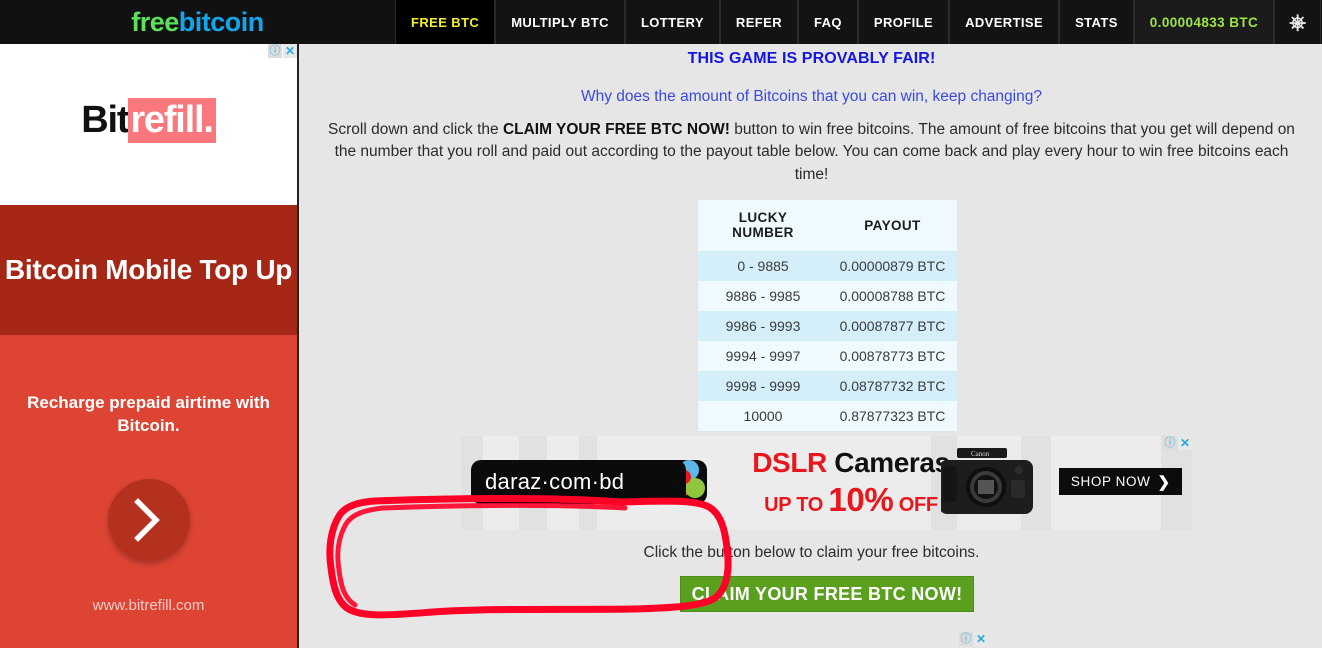 The width and height of the screenshot is (1322, 648). Describe the element at coordinates (763, 296) in the screenshot. I see `lucky-number-cell: 9886 - 9985` at that location.